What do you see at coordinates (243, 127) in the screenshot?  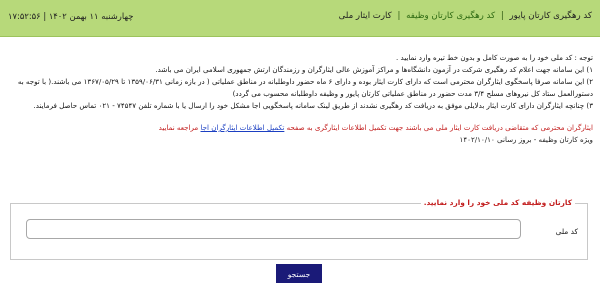 I see `complete-info-link: تکمیل اطلاعات ایثارگران اجا` at bounding box center [243, 127].